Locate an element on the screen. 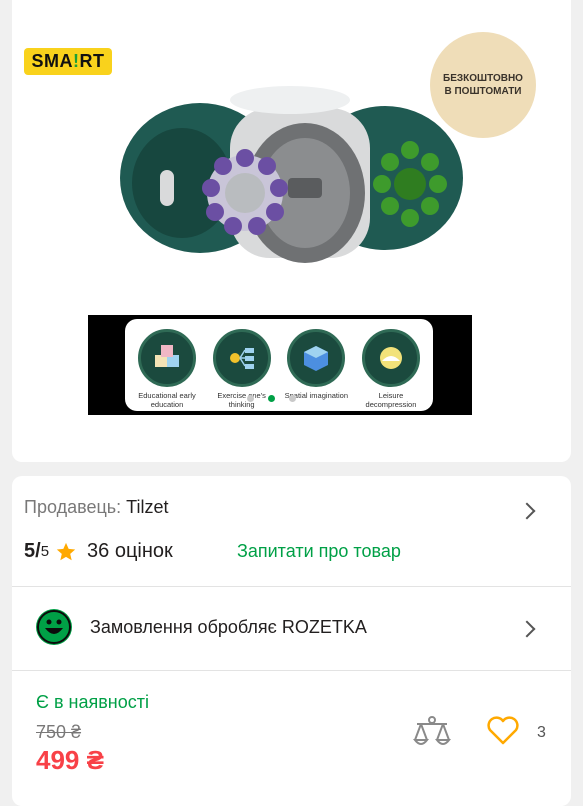 This screenshot has width=583, height=806. feature-item: Educational early education is located at coordinates (167, 365).